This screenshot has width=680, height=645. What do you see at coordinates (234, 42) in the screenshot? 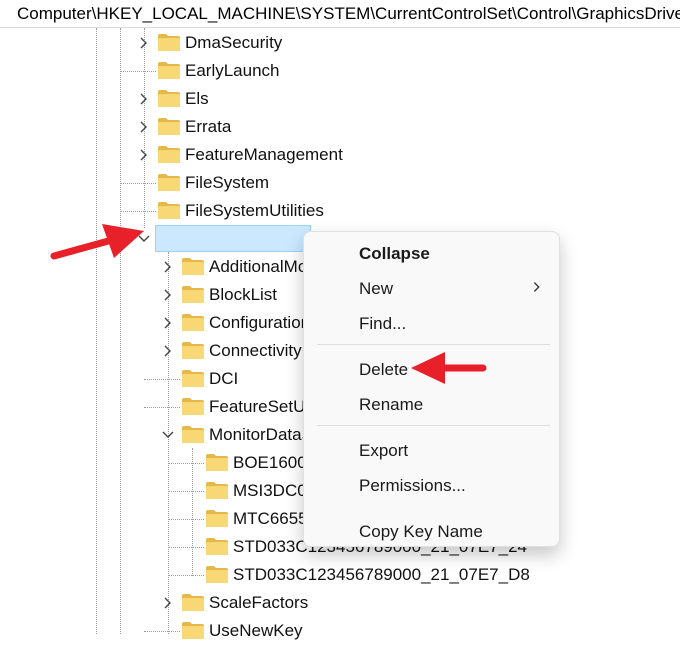
I see `tree-item-label: DmaSecurity` at bounding box center [234, 42].